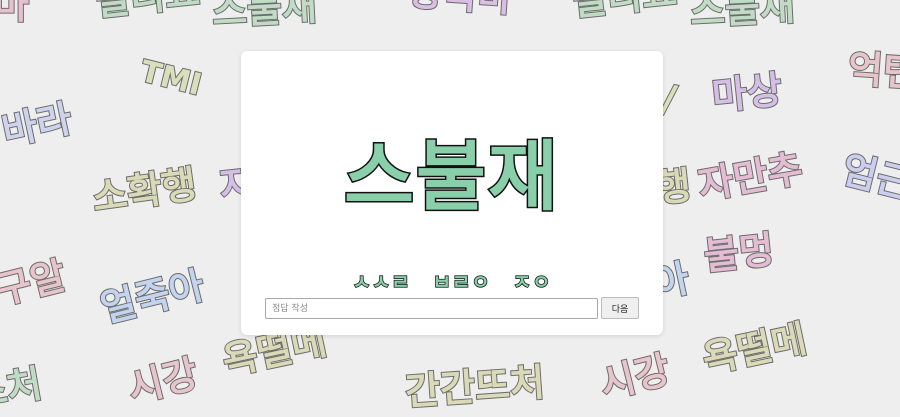 The image size is (900, 417). I want to click on background-word: 간간뜨처, so click(475, 387).